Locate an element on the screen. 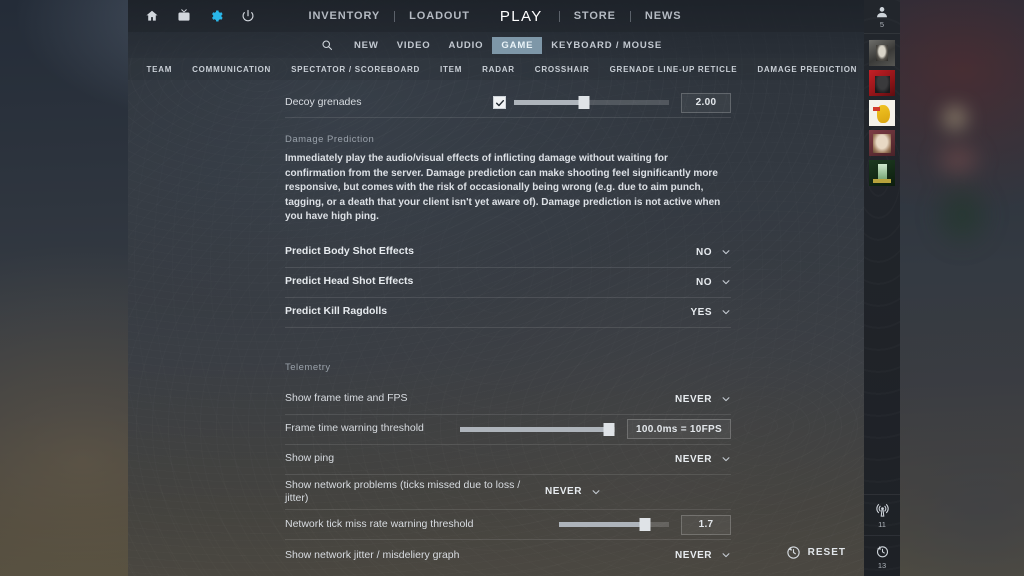 This screenshot has height=576, width=1024. predict-body-shot-effects-dropdown: NO is located at coordinates (709, 252).